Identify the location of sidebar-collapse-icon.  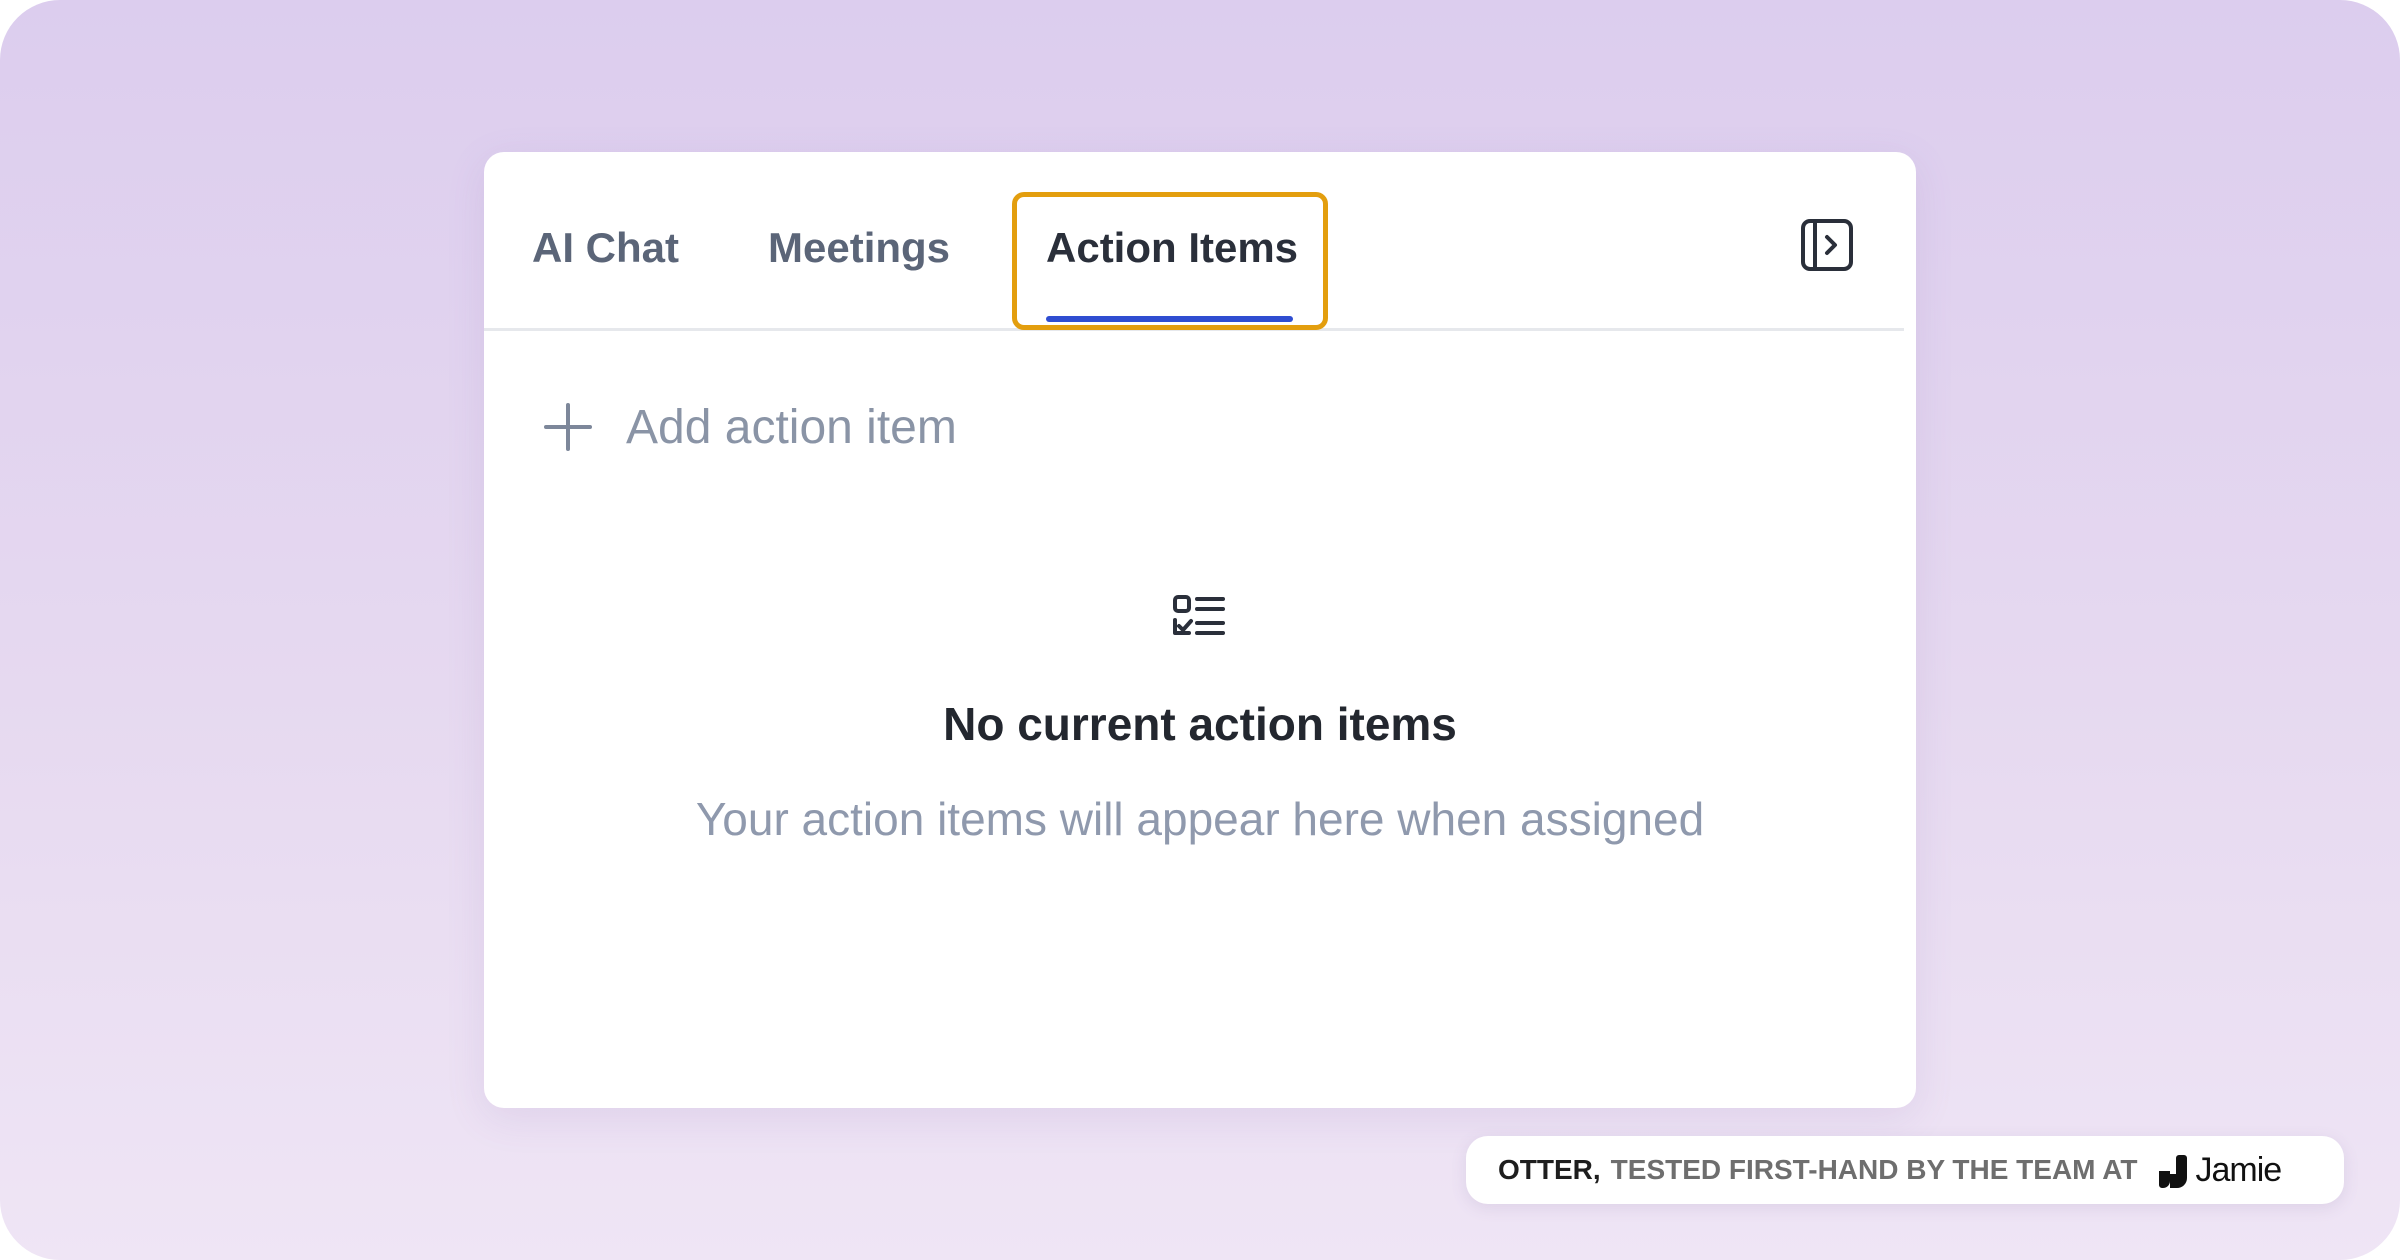
(1827, 245).